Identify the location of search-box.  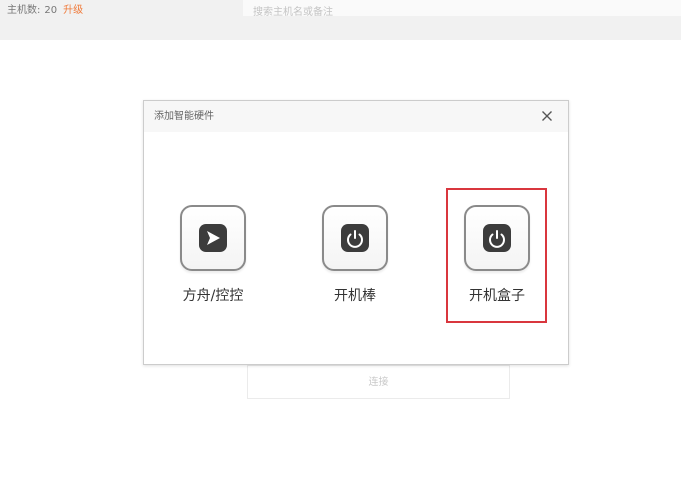
(462, 10).